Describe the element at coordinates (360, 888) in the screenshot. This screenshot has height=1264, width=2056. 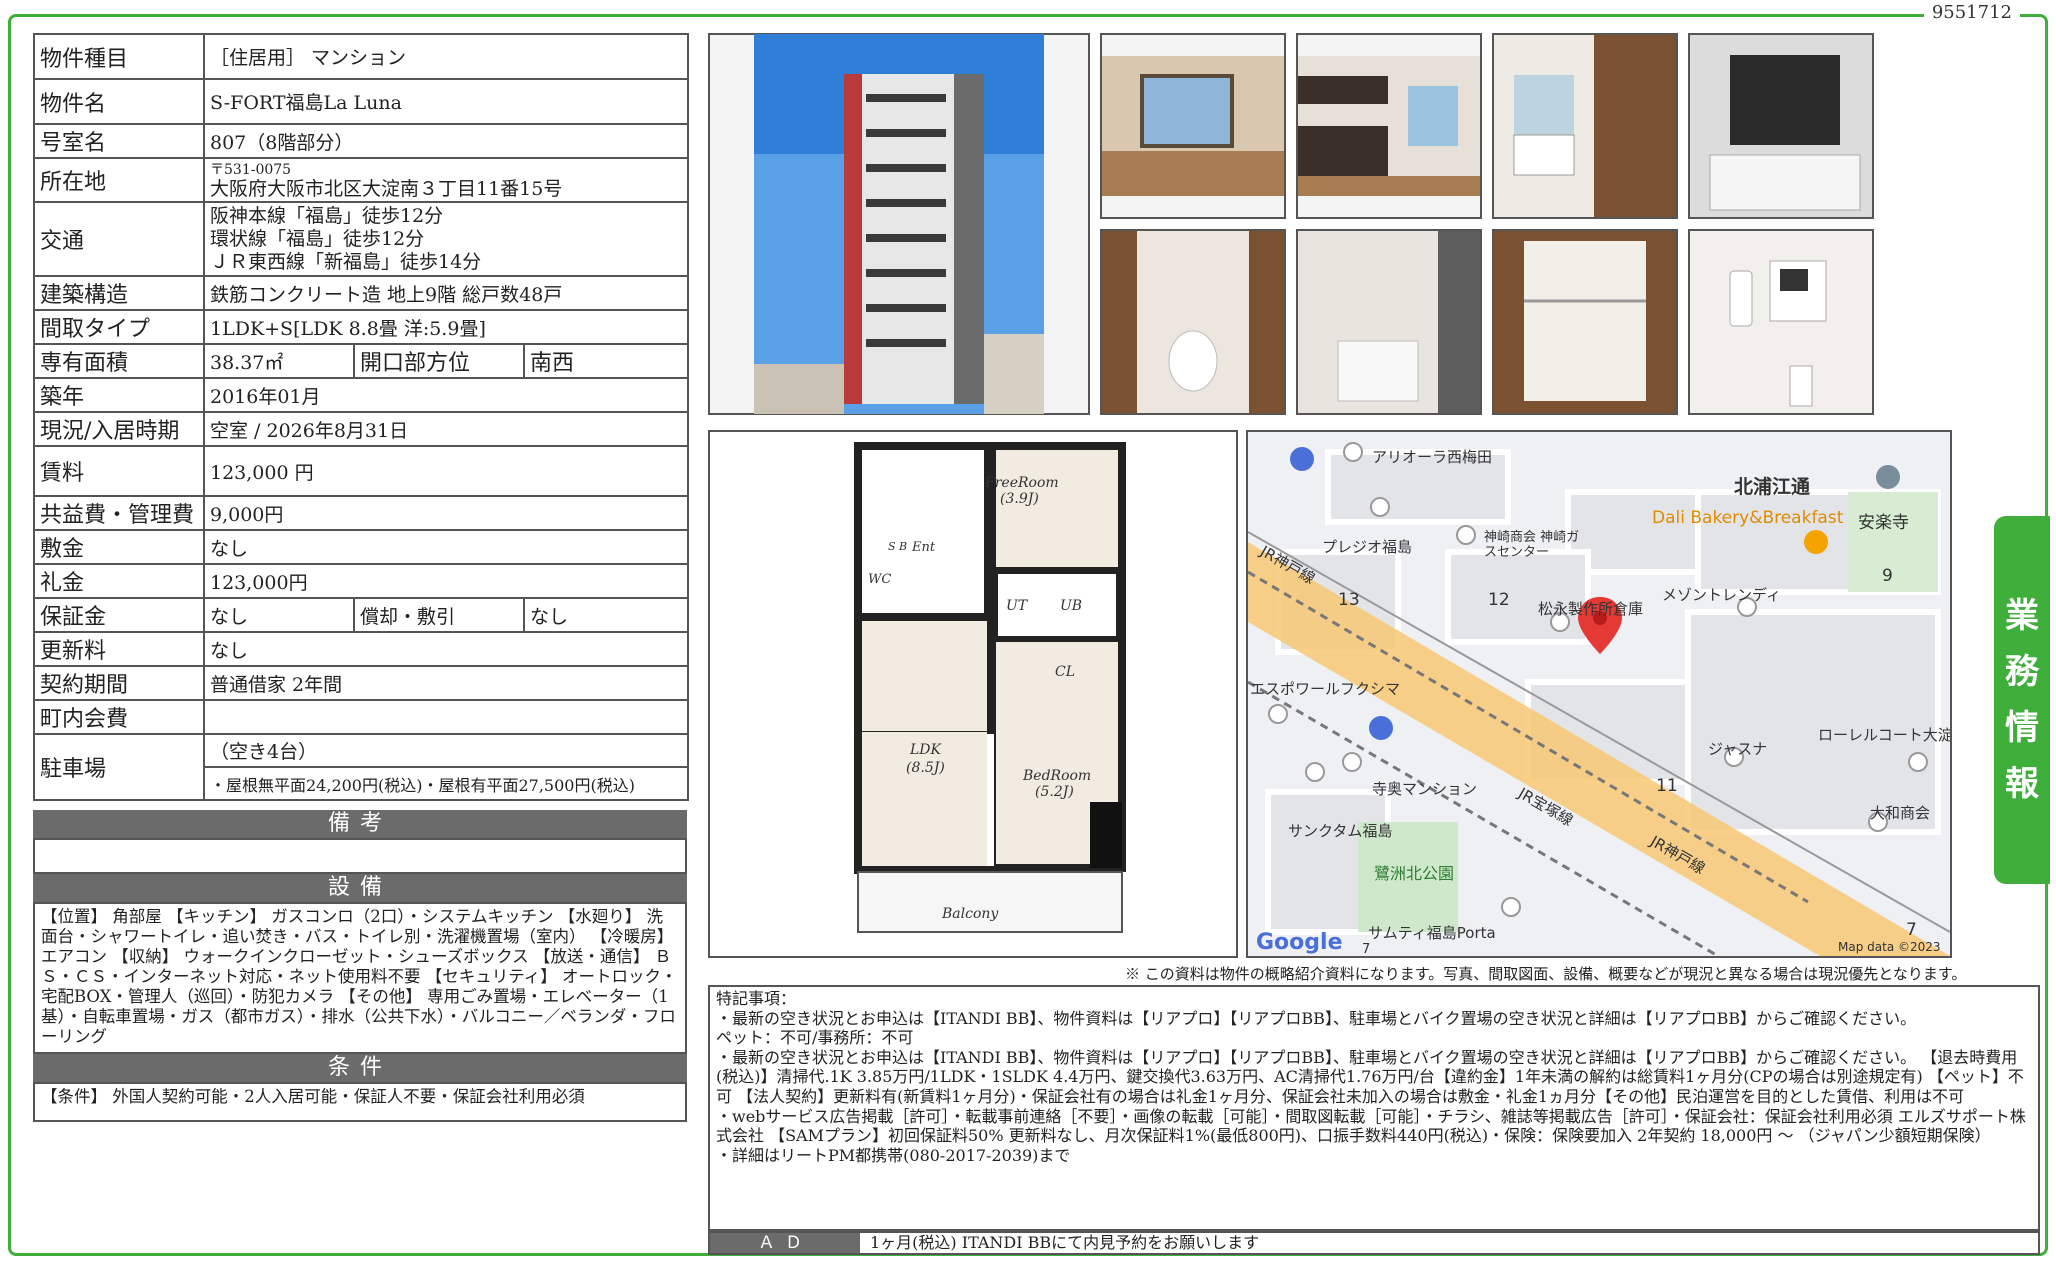
I see `equipment-header: 設備` at that location.